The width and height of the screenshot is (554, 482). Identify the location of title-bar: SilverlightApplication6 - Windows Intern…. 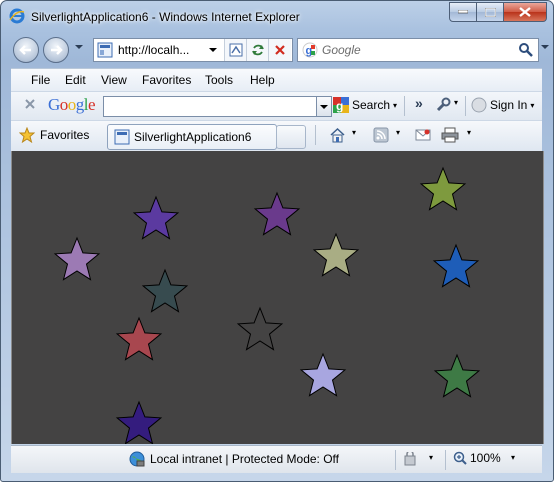
(277, 16).